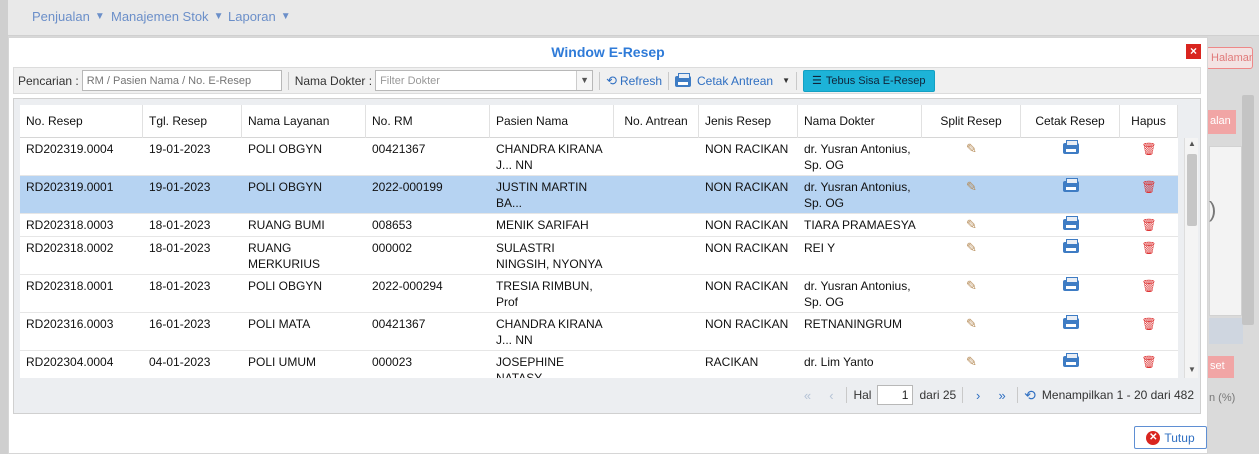  I want to click on doctor-filter-select: Filter Dokter ▼, so click(484, 80).